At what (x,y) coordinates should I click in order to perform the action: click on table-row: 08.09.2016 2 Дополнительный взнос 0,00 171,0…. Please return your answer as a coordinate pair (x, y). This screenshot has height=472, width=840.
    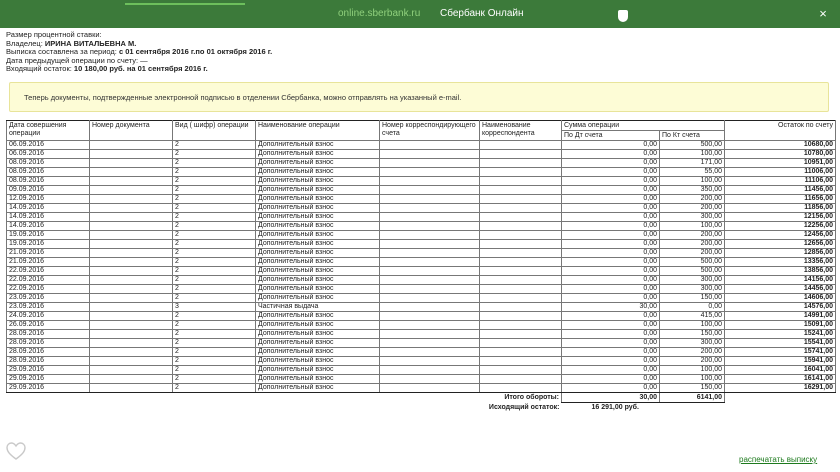
    Looking at the image, I should click on (421, 163).